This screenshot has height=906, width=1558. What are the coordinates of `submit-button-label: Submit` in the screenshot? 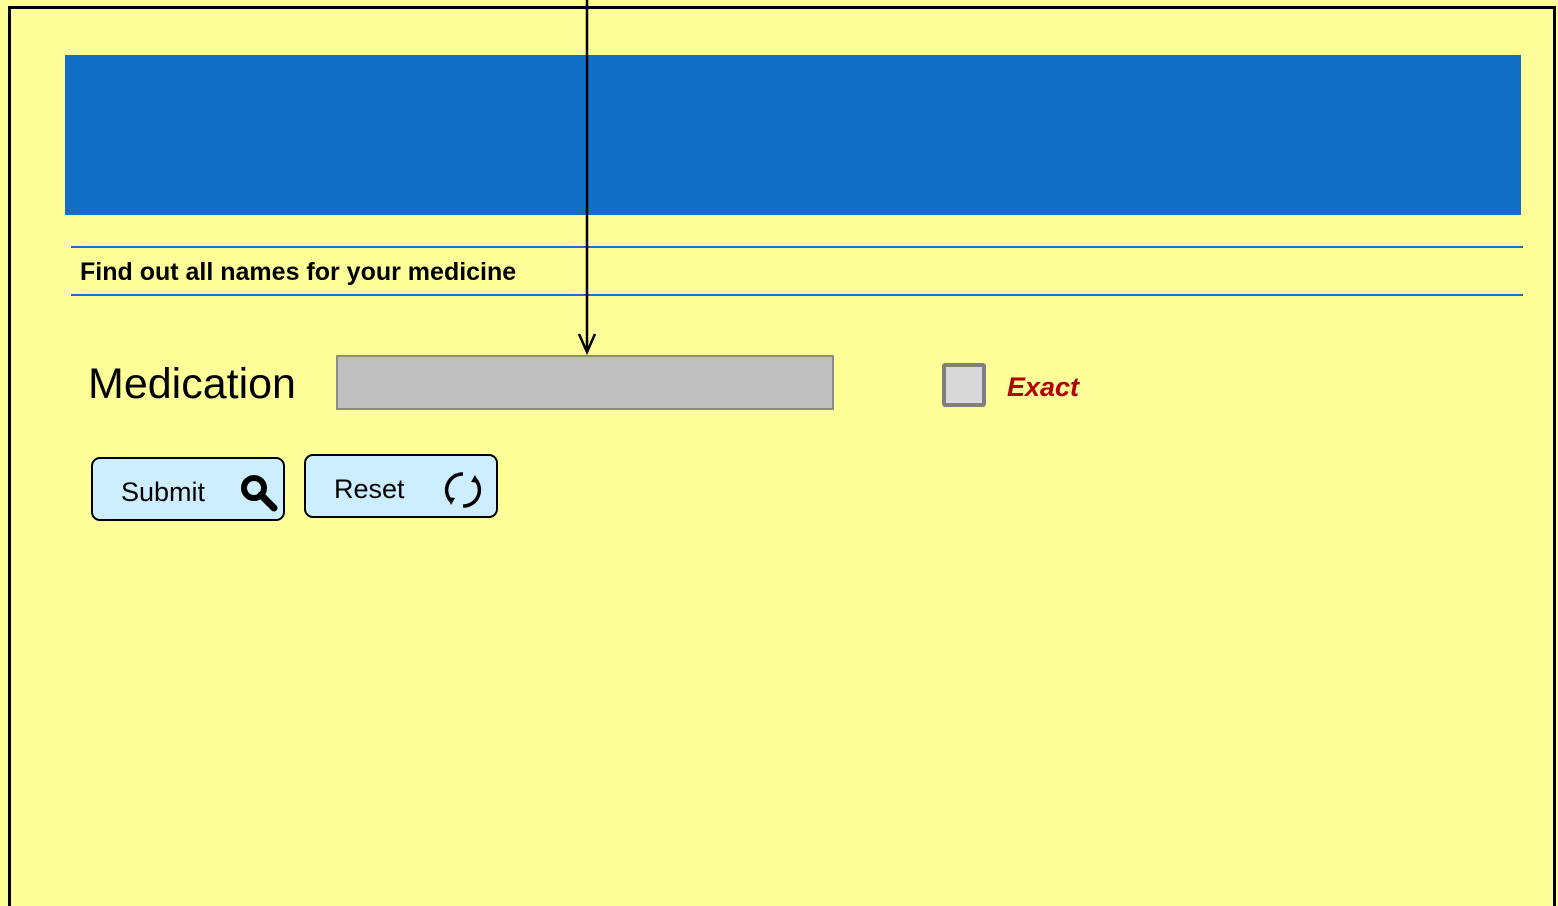 It's located at (163, 492).